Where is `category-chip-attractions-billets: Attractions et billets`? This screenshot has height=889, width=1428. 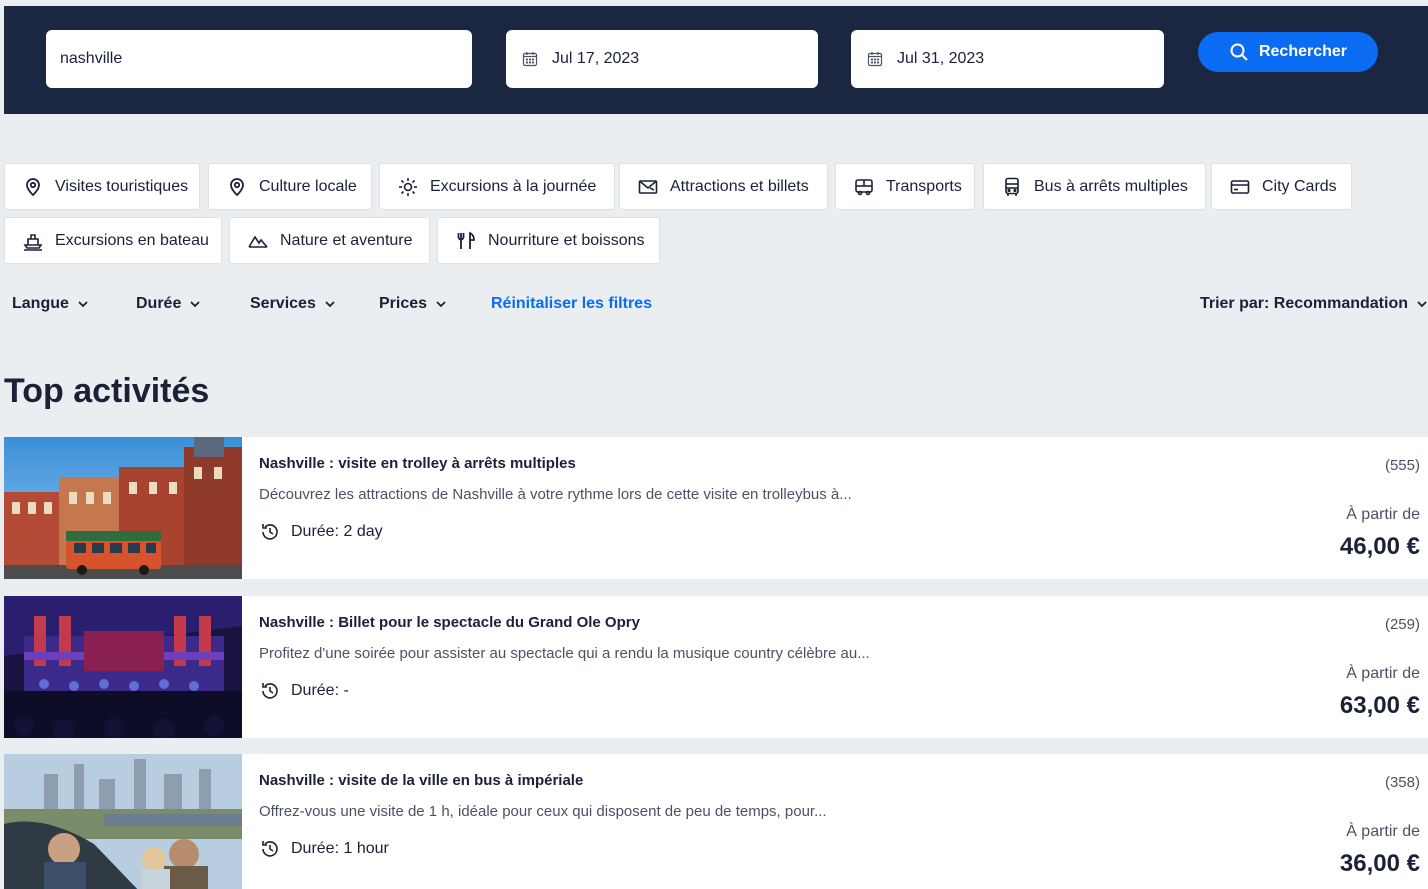
category-chip-attractions-billets: Attractions et billets is located at coordinates (723, 186).